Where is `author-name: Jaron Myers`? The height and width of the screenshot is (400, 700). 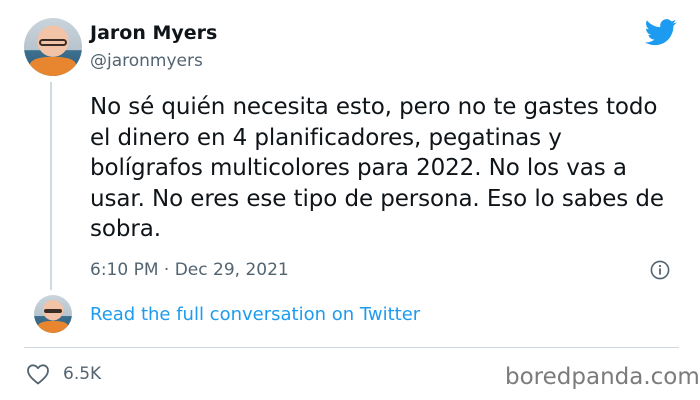
author-name: Jaron Myers is located at coordinates (153, 33).